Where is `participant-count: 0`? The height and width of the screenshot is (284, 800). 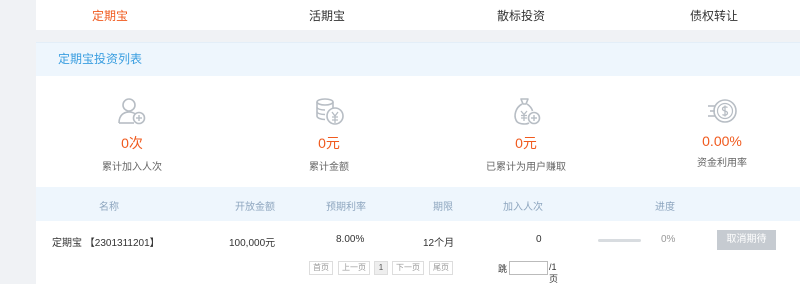
participant-count: 0 is located at coordinates (539, 239).